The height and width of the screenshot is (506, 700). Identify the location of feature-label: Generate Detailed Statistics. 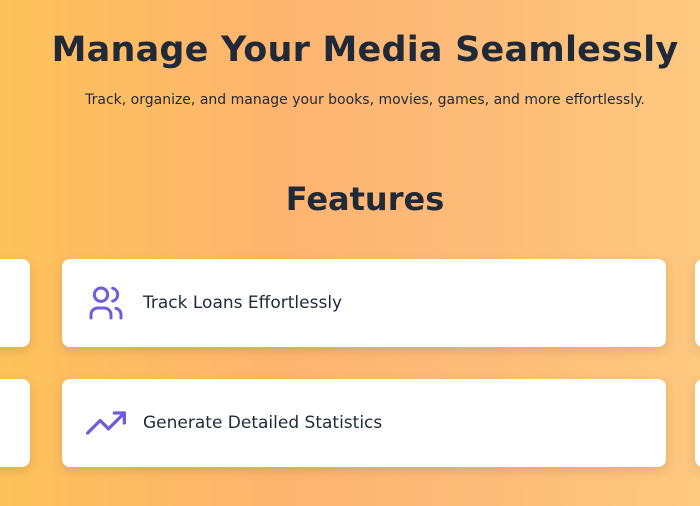
(263, 423).